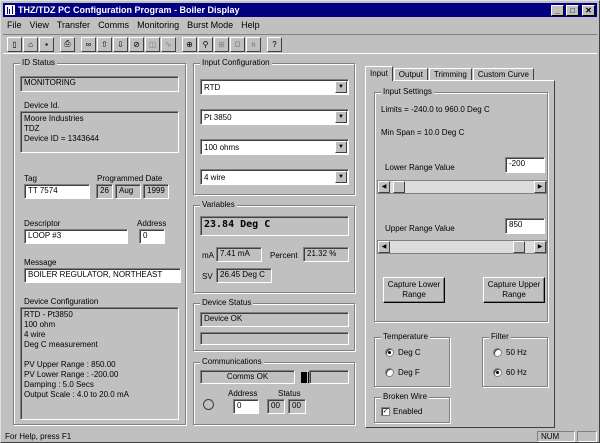  I want to click on ma-value: 7.41 mA, so click(239, 254).